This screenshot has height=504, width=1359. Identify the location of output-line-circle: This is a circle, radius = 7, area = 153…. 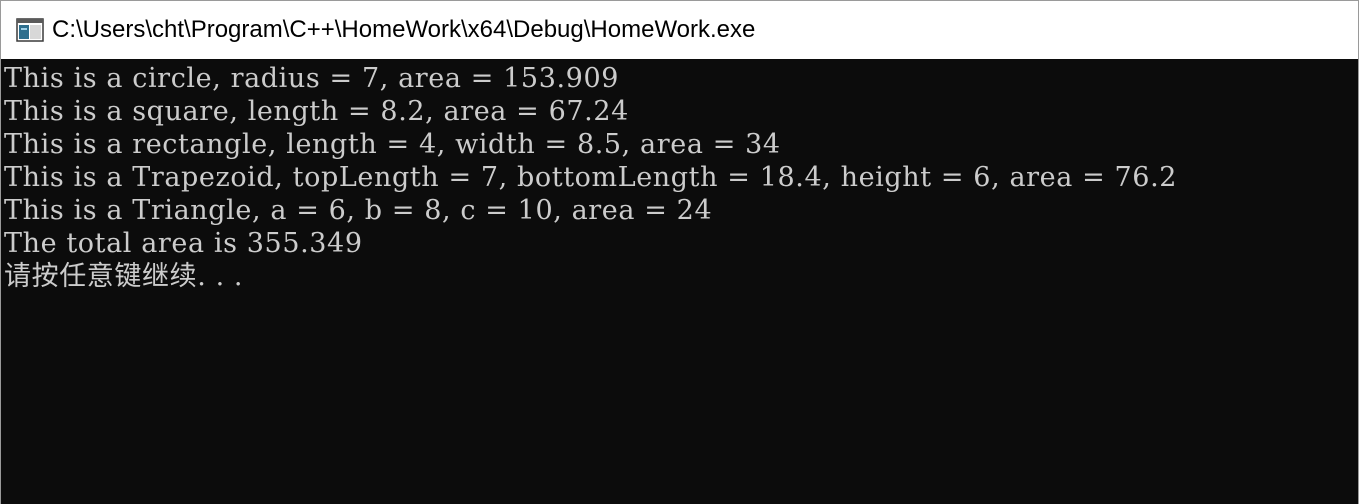
(312, 78).